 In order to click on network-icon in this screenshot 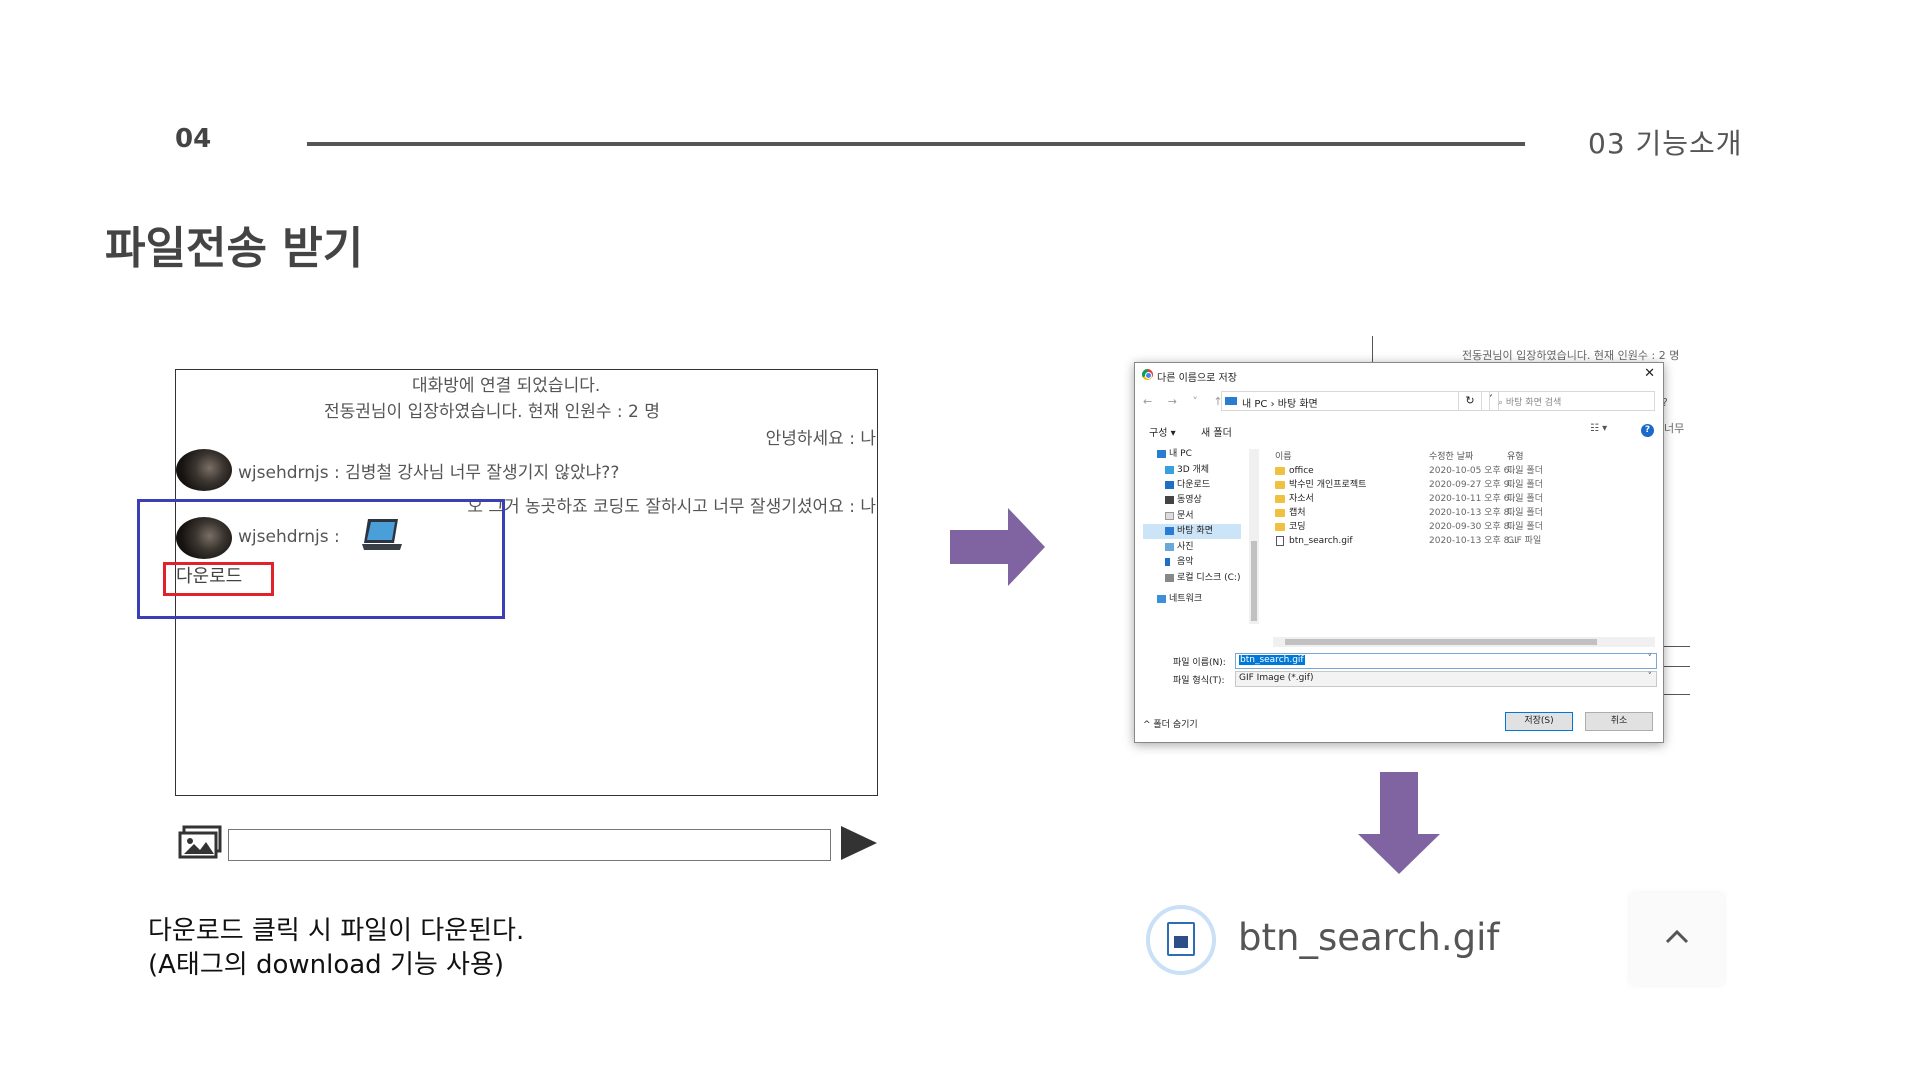, I will do `click(1161, 599)`.